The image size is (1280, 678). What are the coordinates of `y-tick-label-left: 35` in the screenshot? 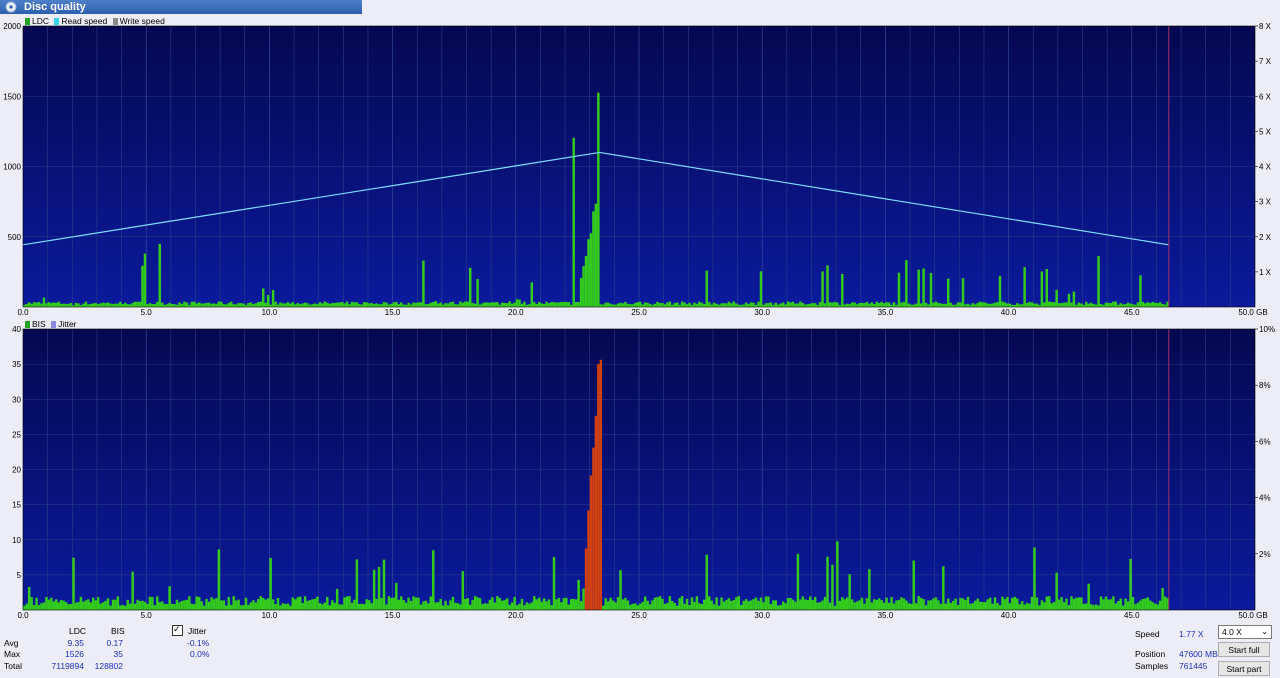 It's located at (16, 364).